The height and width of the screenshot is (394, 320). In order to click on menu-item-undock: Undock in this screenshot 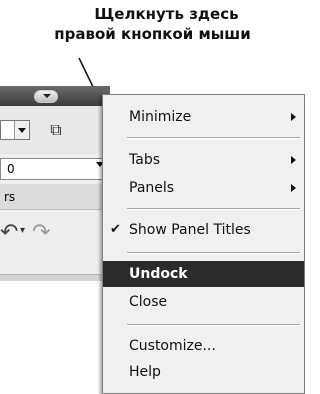, I will do `click(203, 274)`.